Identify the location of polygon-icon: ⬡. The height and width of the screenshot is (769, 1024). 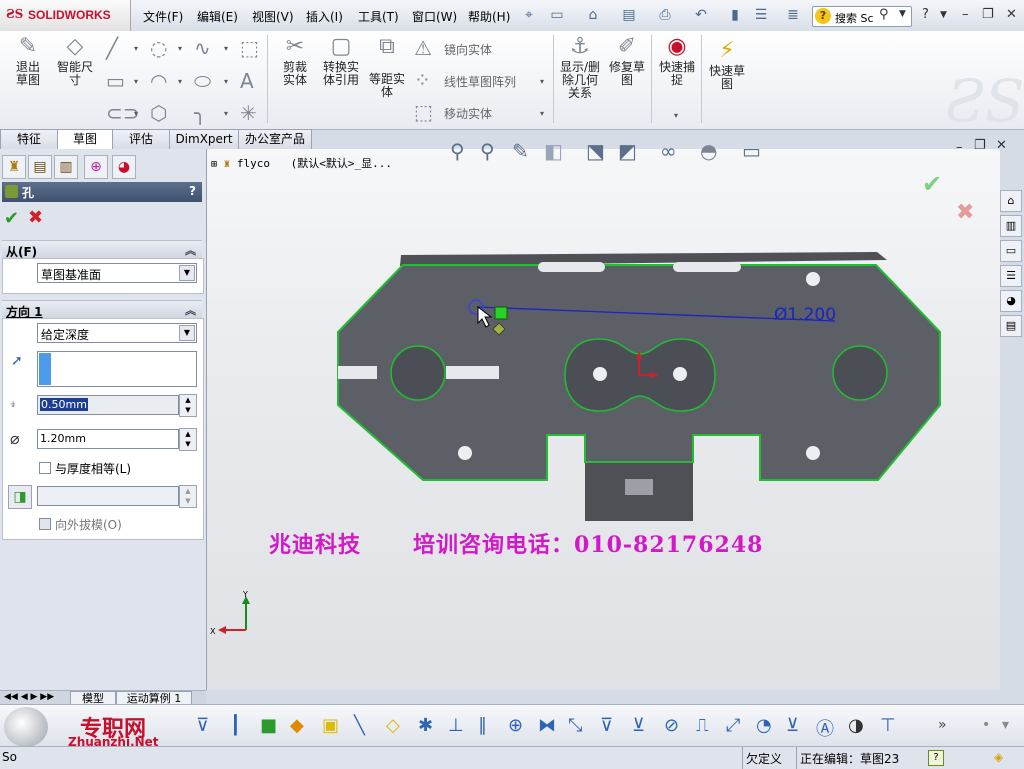
(158, 113).